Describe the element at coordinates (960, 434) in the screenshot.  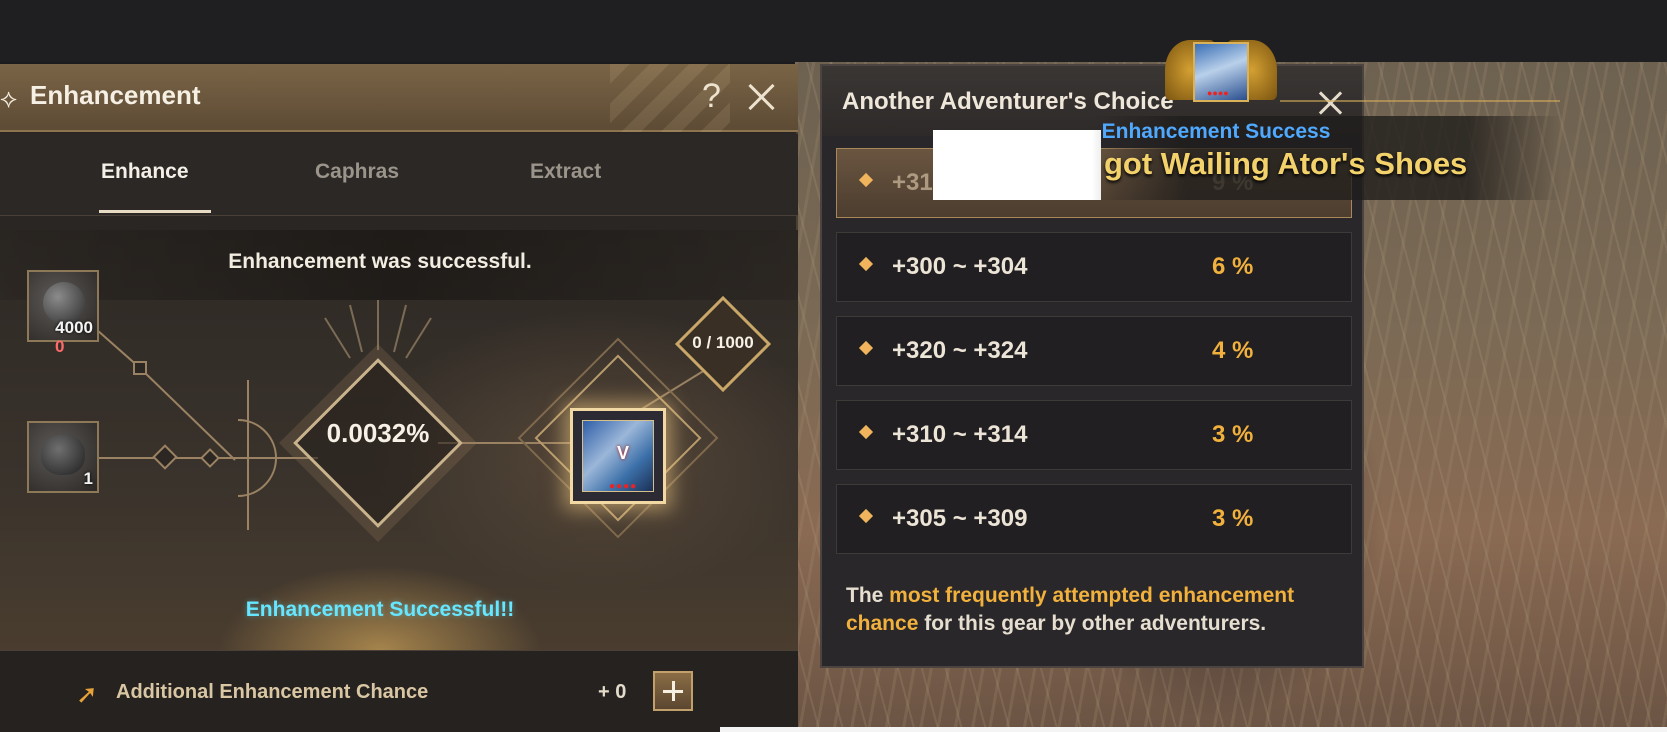
I see `choice-range: +310 ~ +314` at that location.